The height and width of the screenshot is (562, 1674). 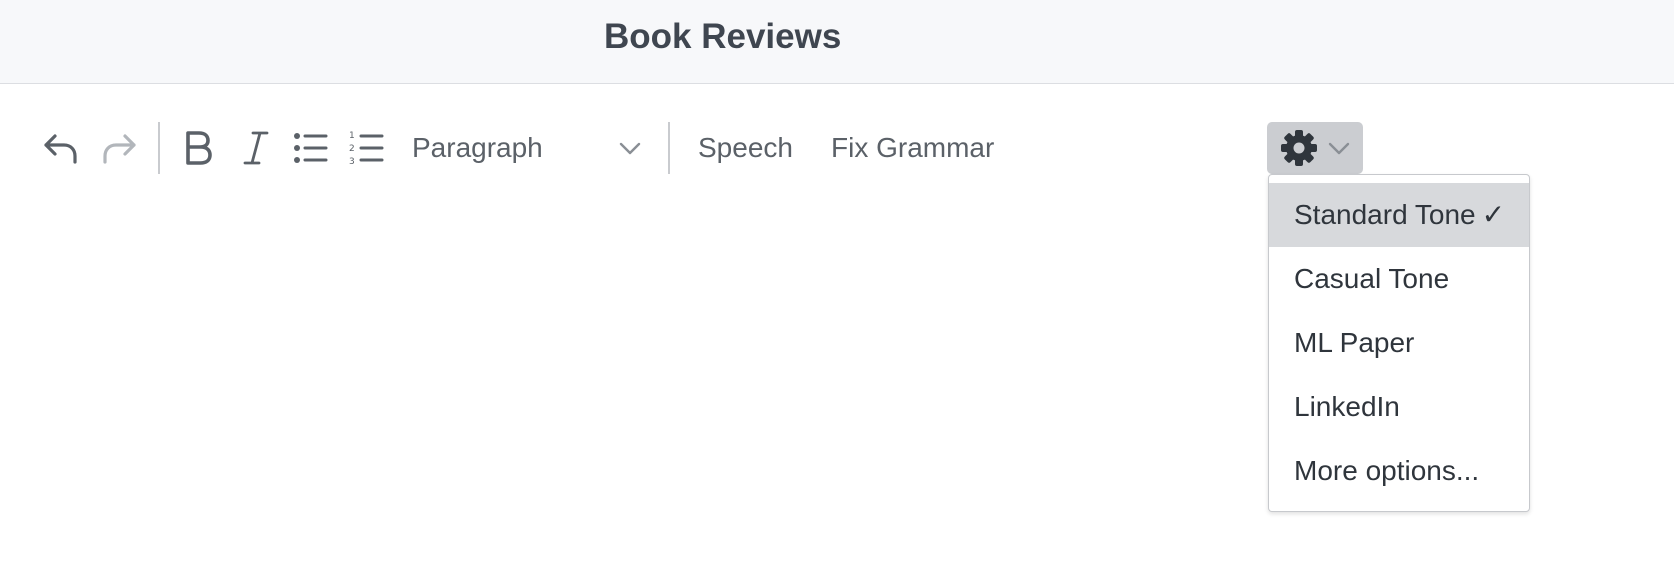 I want to click on block-format-dropdown: Paragraph, so click(x=526, y=148).